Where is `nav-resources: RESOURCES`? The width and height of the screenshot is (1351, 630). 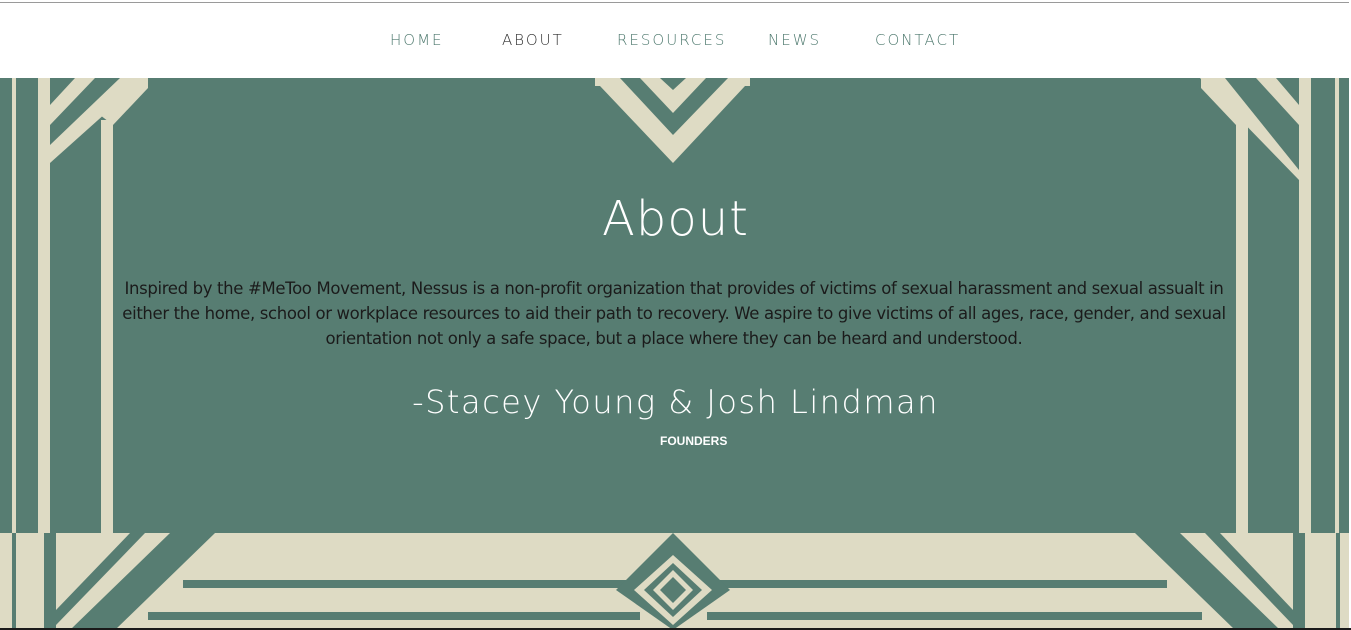
nav-resources: RESOURCES is located at coordinates (671, 40).